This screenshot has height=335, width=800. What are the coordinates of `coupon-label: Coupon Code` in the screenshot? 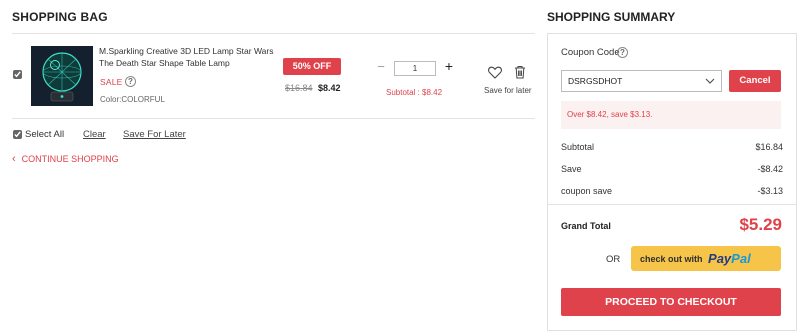 It's located at (590, 52).